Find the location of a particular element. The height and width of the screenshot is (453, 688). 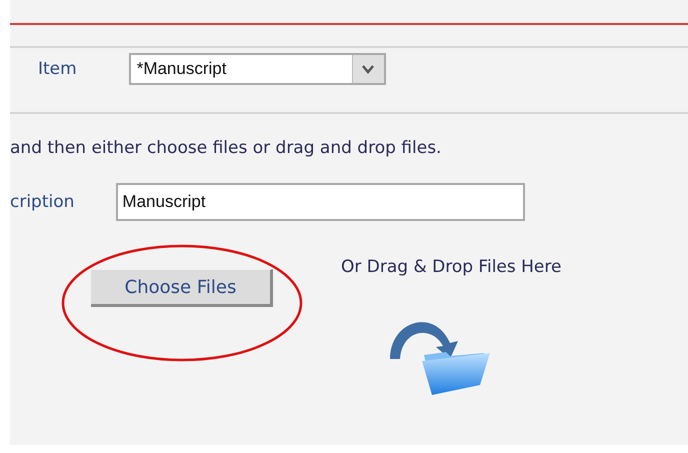

instruction-text: and then either choose files or drag and drop files. is located at coordinates (226, 148).